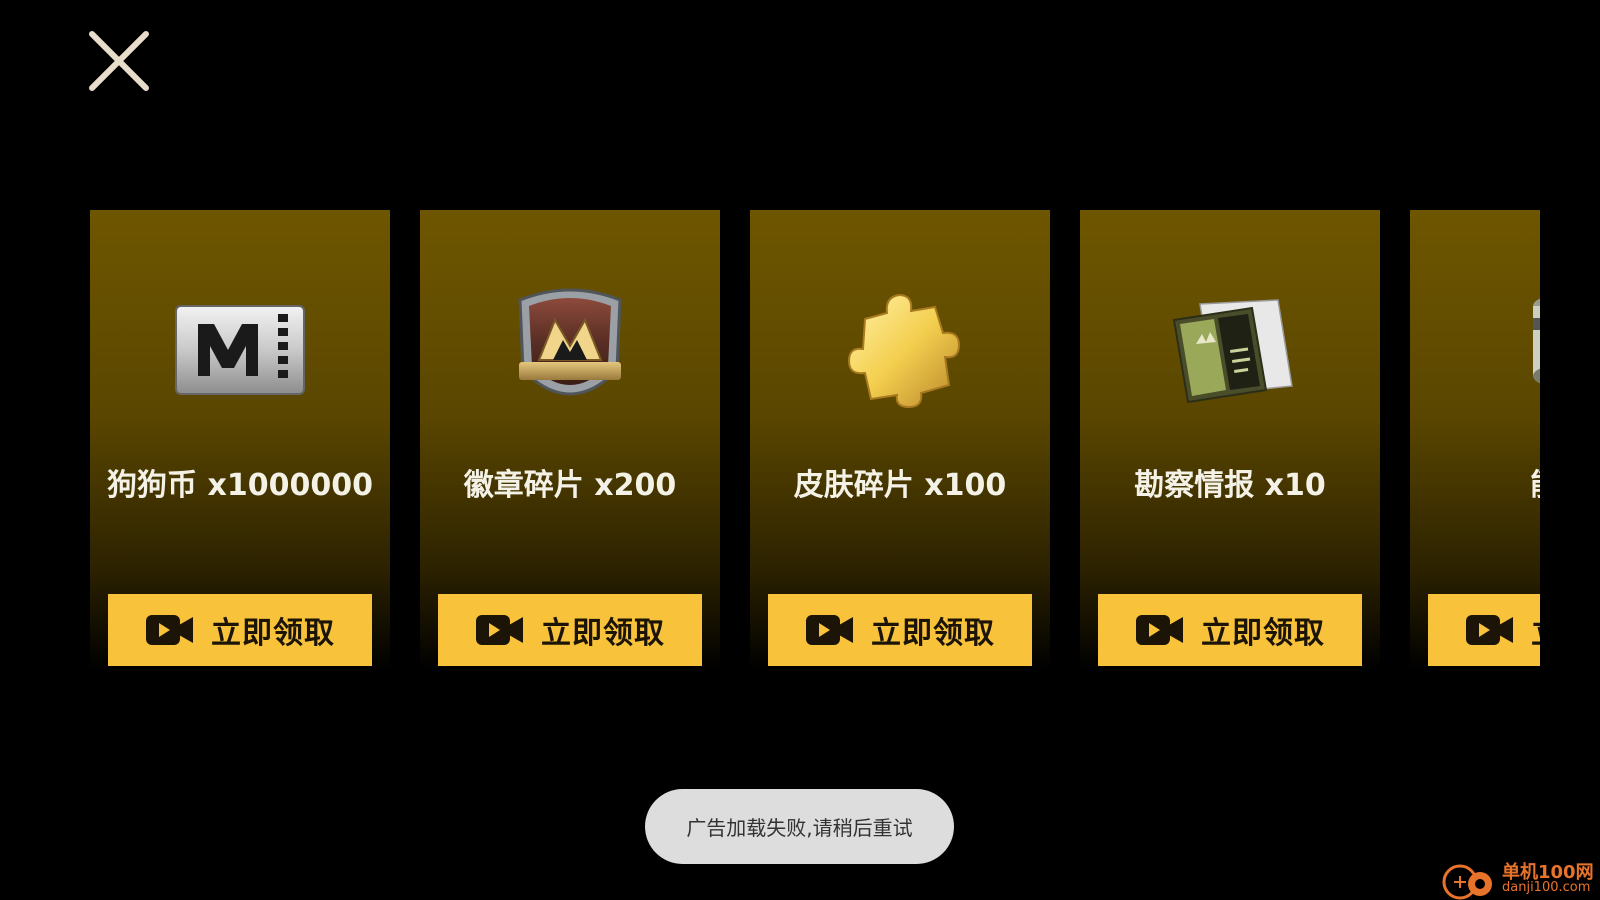 This screenshot has height=900, width=1600. I want to click on reward-title: 皮肤碎片 x100, so click(900, 485).